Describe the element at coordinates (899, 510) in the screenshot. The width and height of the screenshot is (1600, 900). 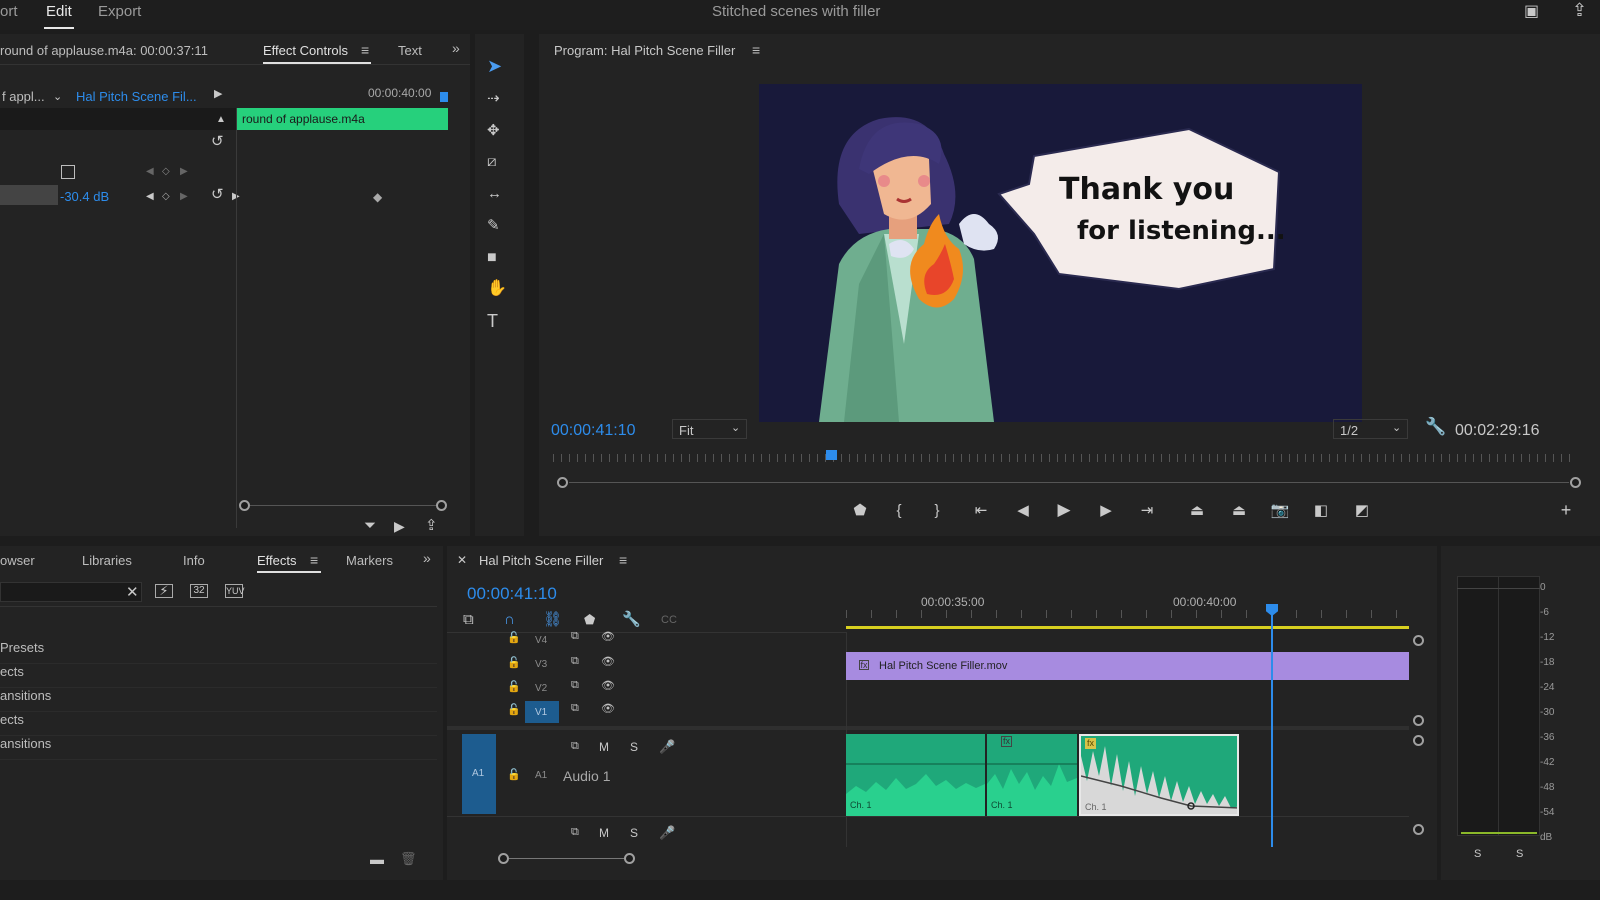
I see `mark-in-icon: {` at that location.